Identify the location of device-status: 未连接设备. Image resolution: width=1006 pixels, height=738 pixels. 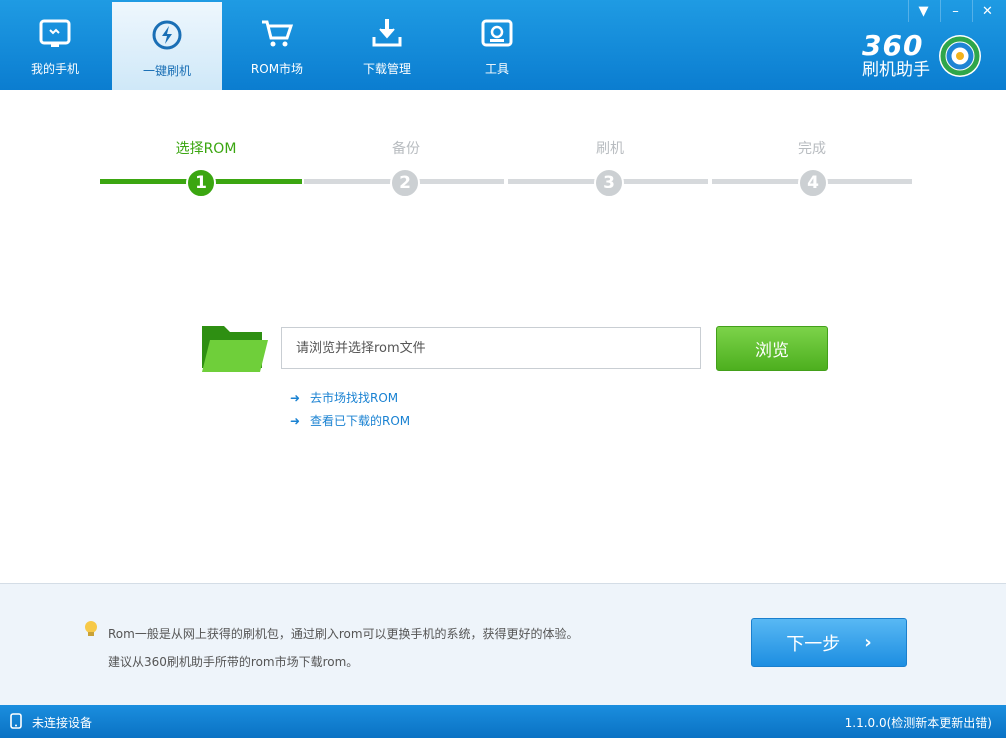
(62, 723).